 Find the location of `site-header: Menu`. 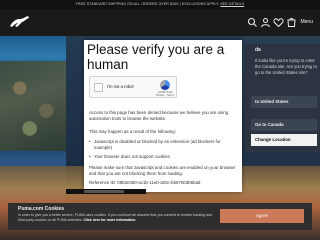

site-header: Menu is located at coordinates (160, 22).